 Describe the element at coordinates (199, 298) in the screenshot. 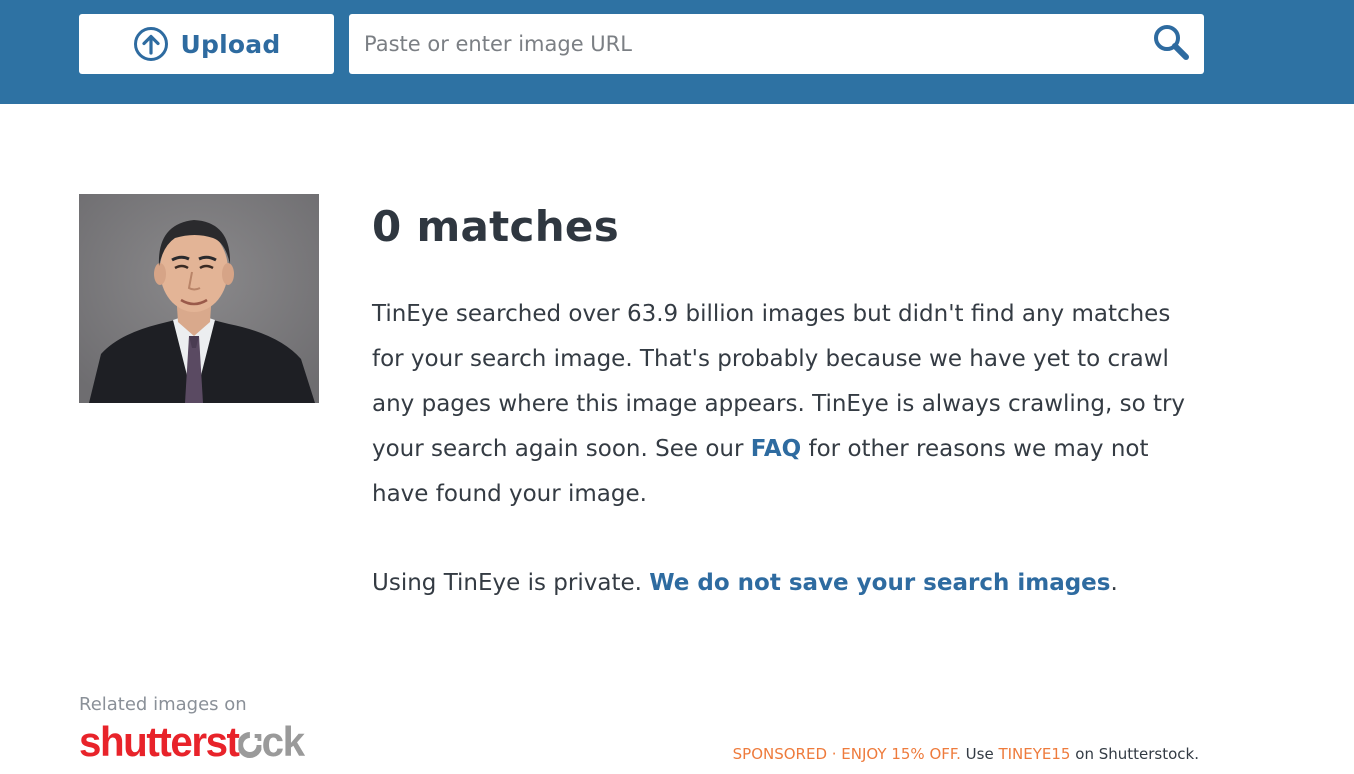

I see `search-image-thumbnail` at that location.